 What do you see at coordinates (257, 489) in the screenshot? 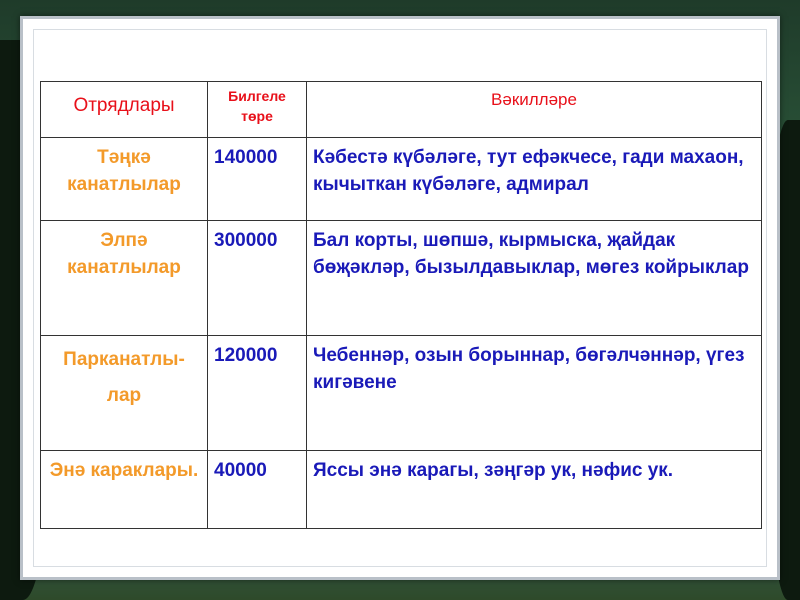
I see `species-count: 40000` at bounding box center [257, 489].